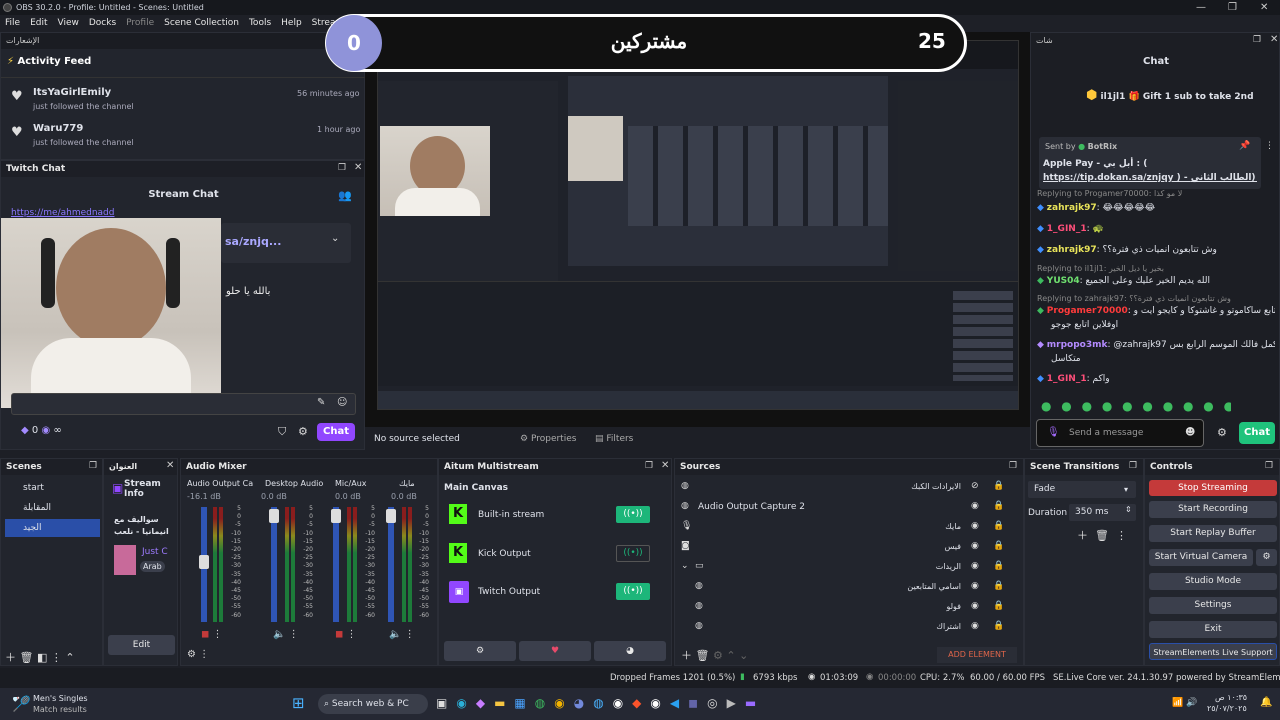 The width and height of the screenshot is (1280, 720). What do you see at coordinates (68, 23) in the screenshot?
I see `menu-view: View` at bounding box center [68, 23].